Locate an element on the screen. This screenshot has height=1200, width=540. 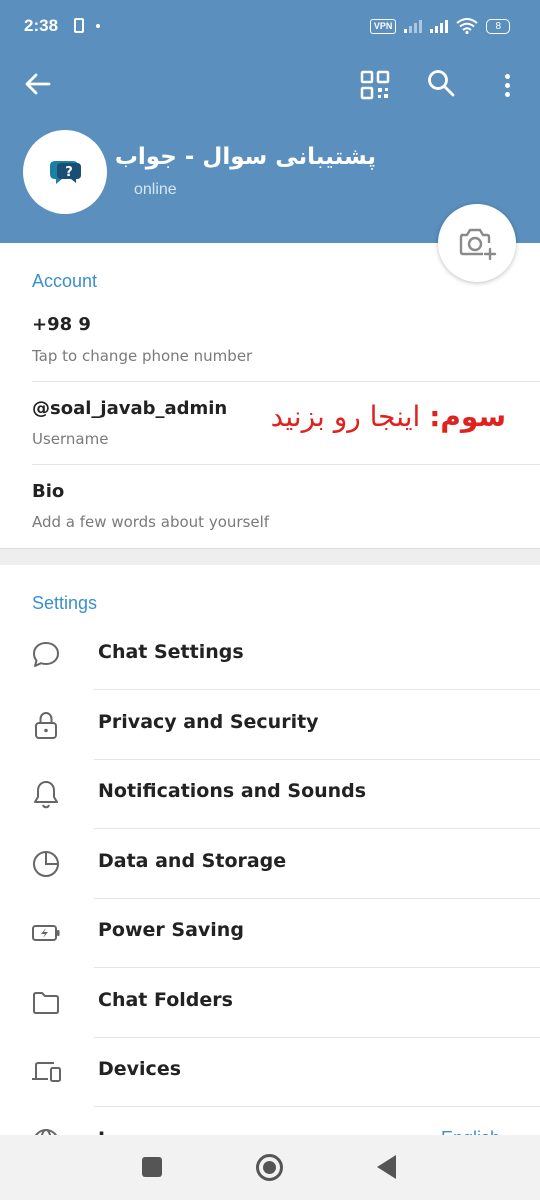
avatar: ? is located at coordinates (65, 172).